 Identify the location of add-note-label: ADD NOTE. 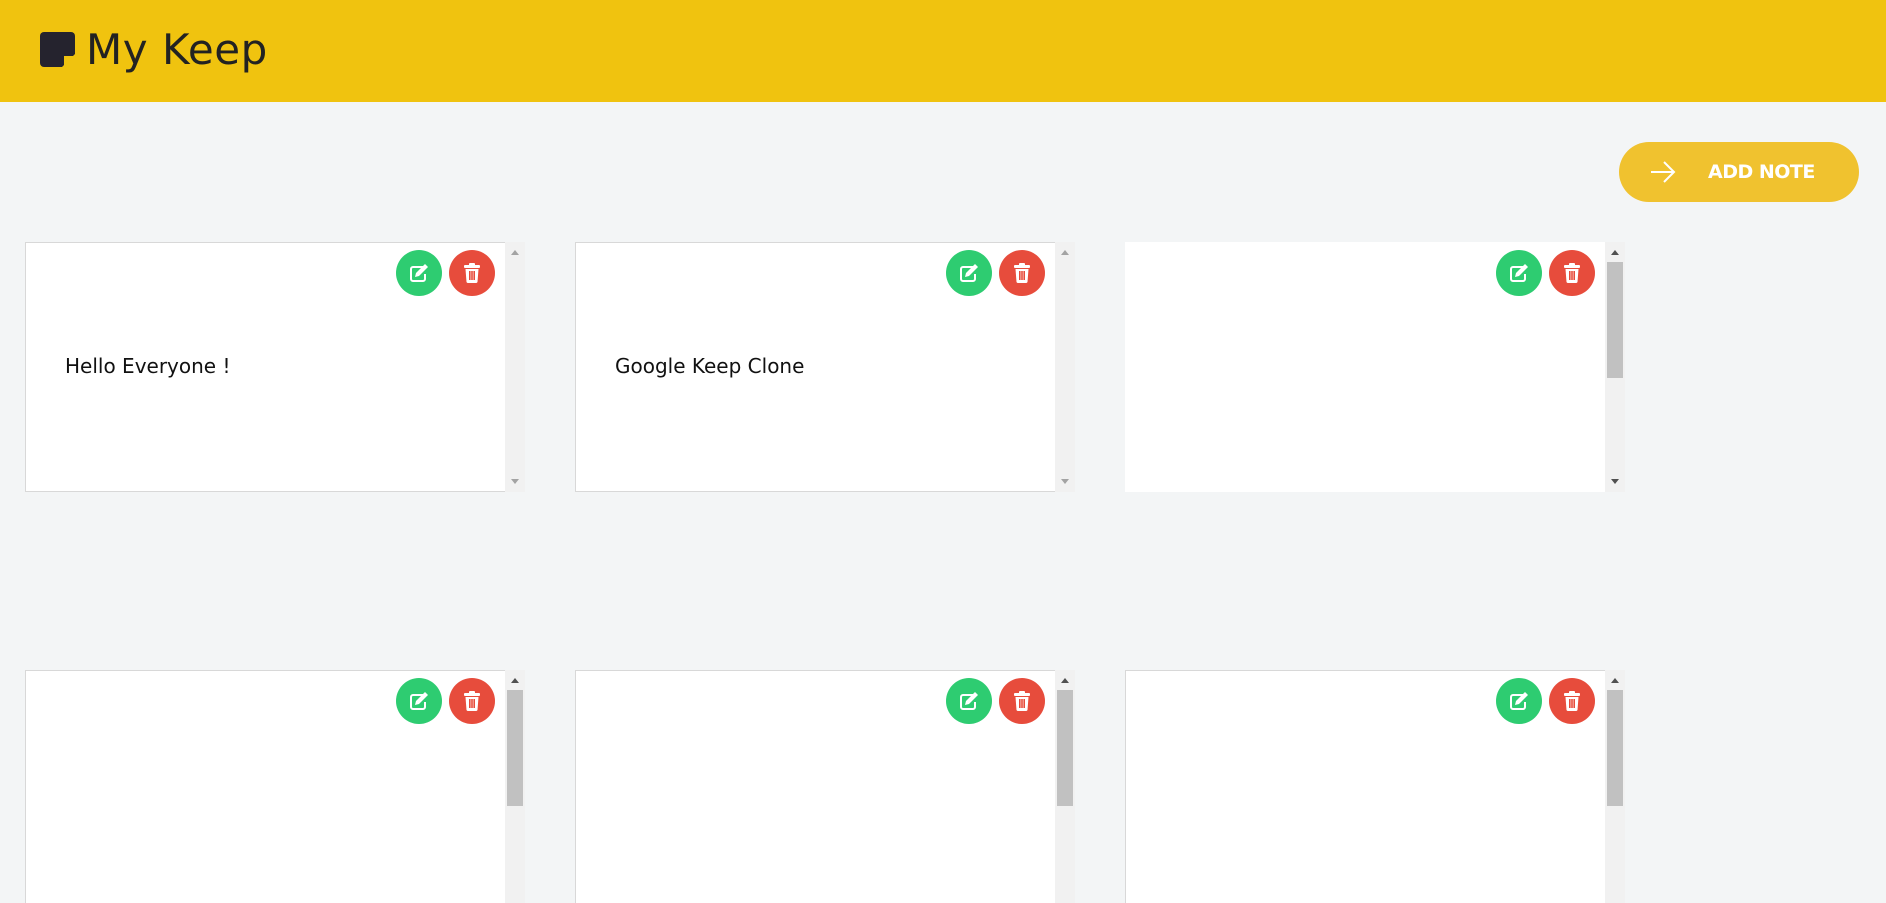
(1761, 172).